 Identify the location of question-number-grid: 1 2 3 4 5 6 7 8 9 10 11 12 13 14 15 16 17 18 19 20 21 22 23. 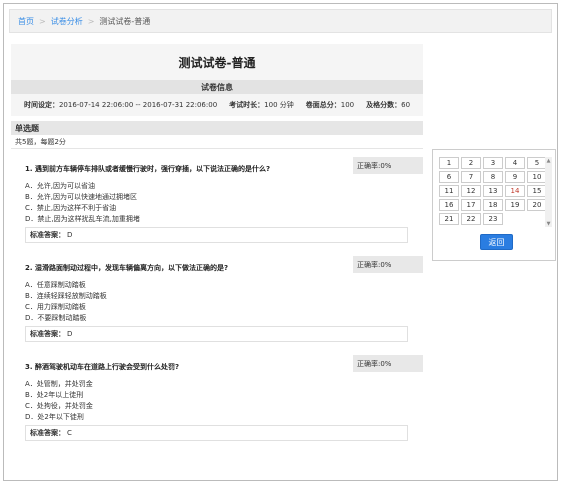
(493, 191).